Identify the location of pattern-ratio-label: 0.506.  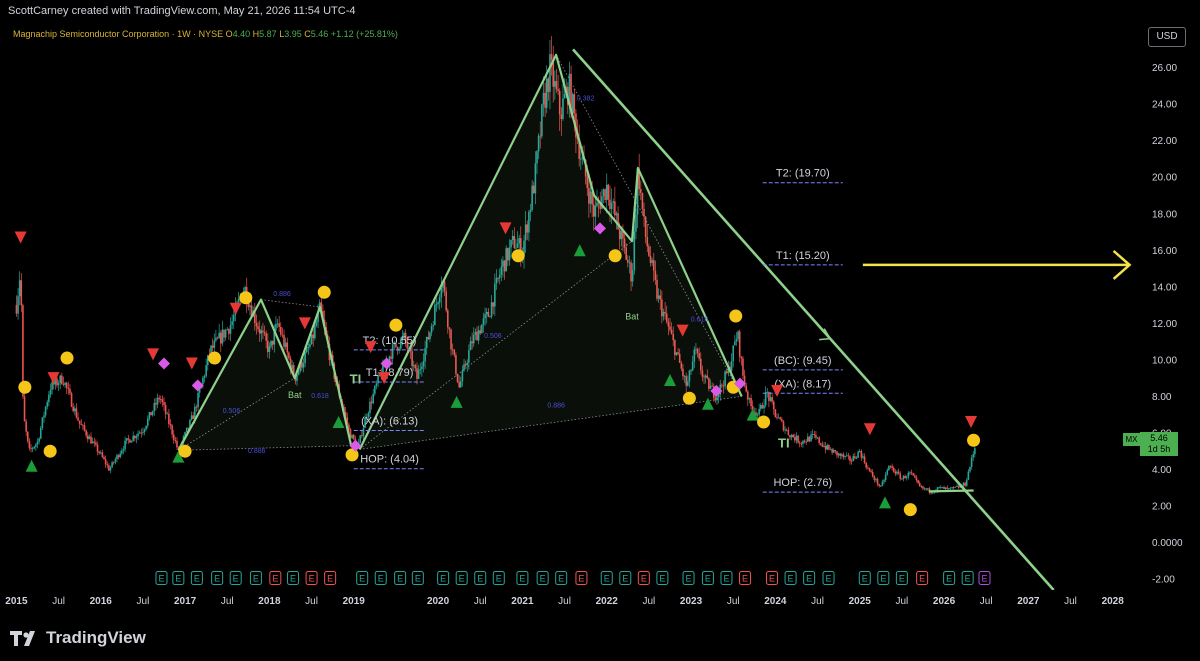
(232, 411).